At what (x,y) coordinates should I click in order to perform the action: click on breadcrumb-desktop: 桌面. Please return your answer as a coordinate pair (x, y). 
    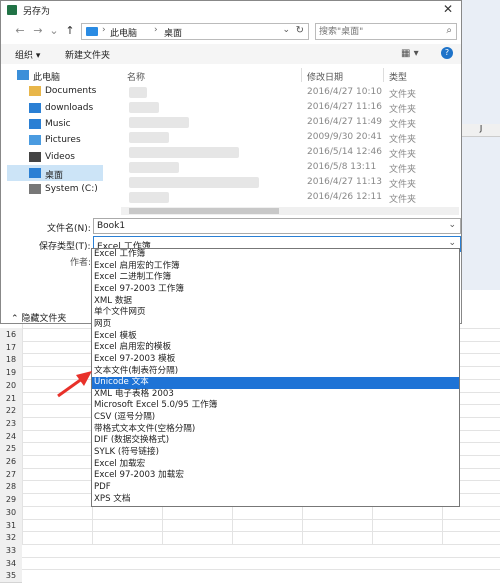
    Looking at the image, I should click on (173, 32).